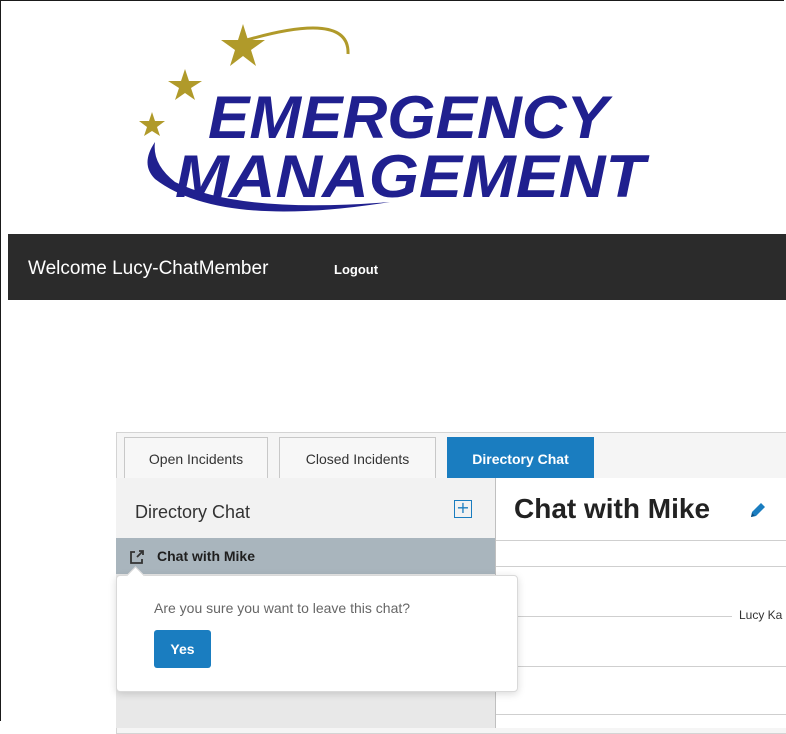  I want to click on sidebar-header: Directory Chat +, so click(305, 508).